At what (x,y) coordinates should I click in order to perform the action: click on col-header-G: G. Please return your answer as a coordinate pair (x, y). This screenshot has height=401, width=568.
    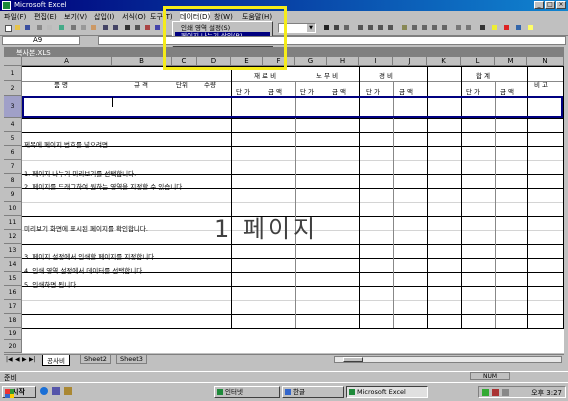
    Looking at the image, I should click on (311, 61).